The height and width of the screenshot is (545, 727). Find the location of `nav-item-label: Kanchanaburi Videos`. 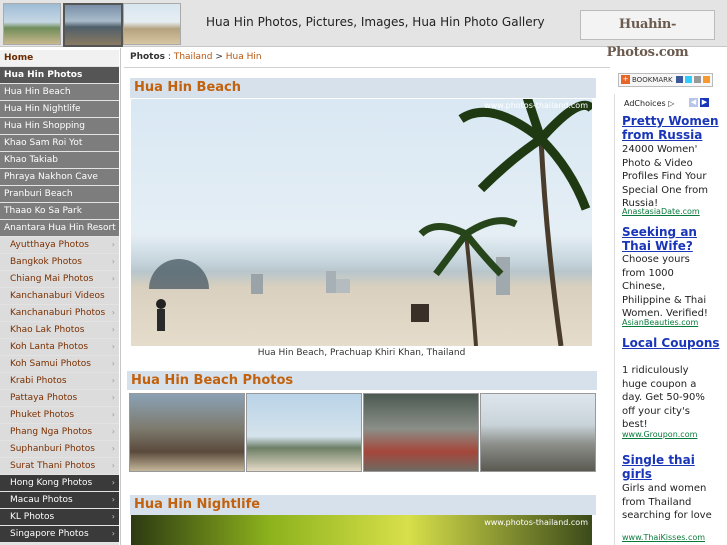

nav-item-label: Kanchanaburi Videos is located at coordinates (57, 296).